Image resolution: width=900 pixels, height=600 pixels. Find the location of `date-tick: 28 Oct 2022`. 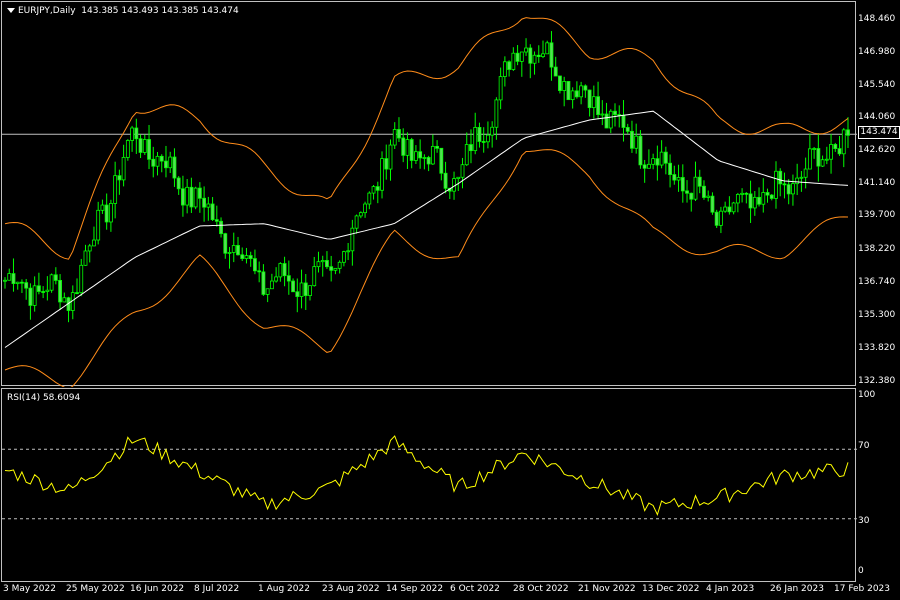

date-tick: 28 Oct 2022 is located at coordinates (541, 589).